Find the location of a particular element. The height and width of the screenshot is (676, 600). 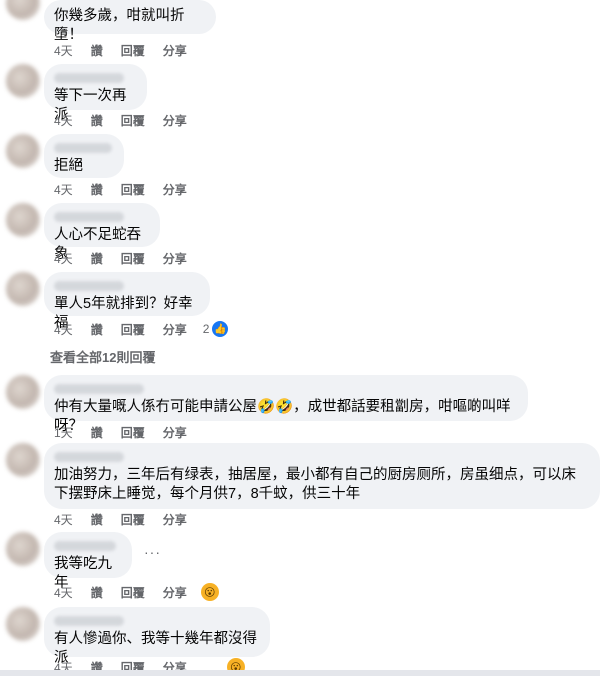

comment-bubble: 拒絕 is located at coordinates (84, 156).